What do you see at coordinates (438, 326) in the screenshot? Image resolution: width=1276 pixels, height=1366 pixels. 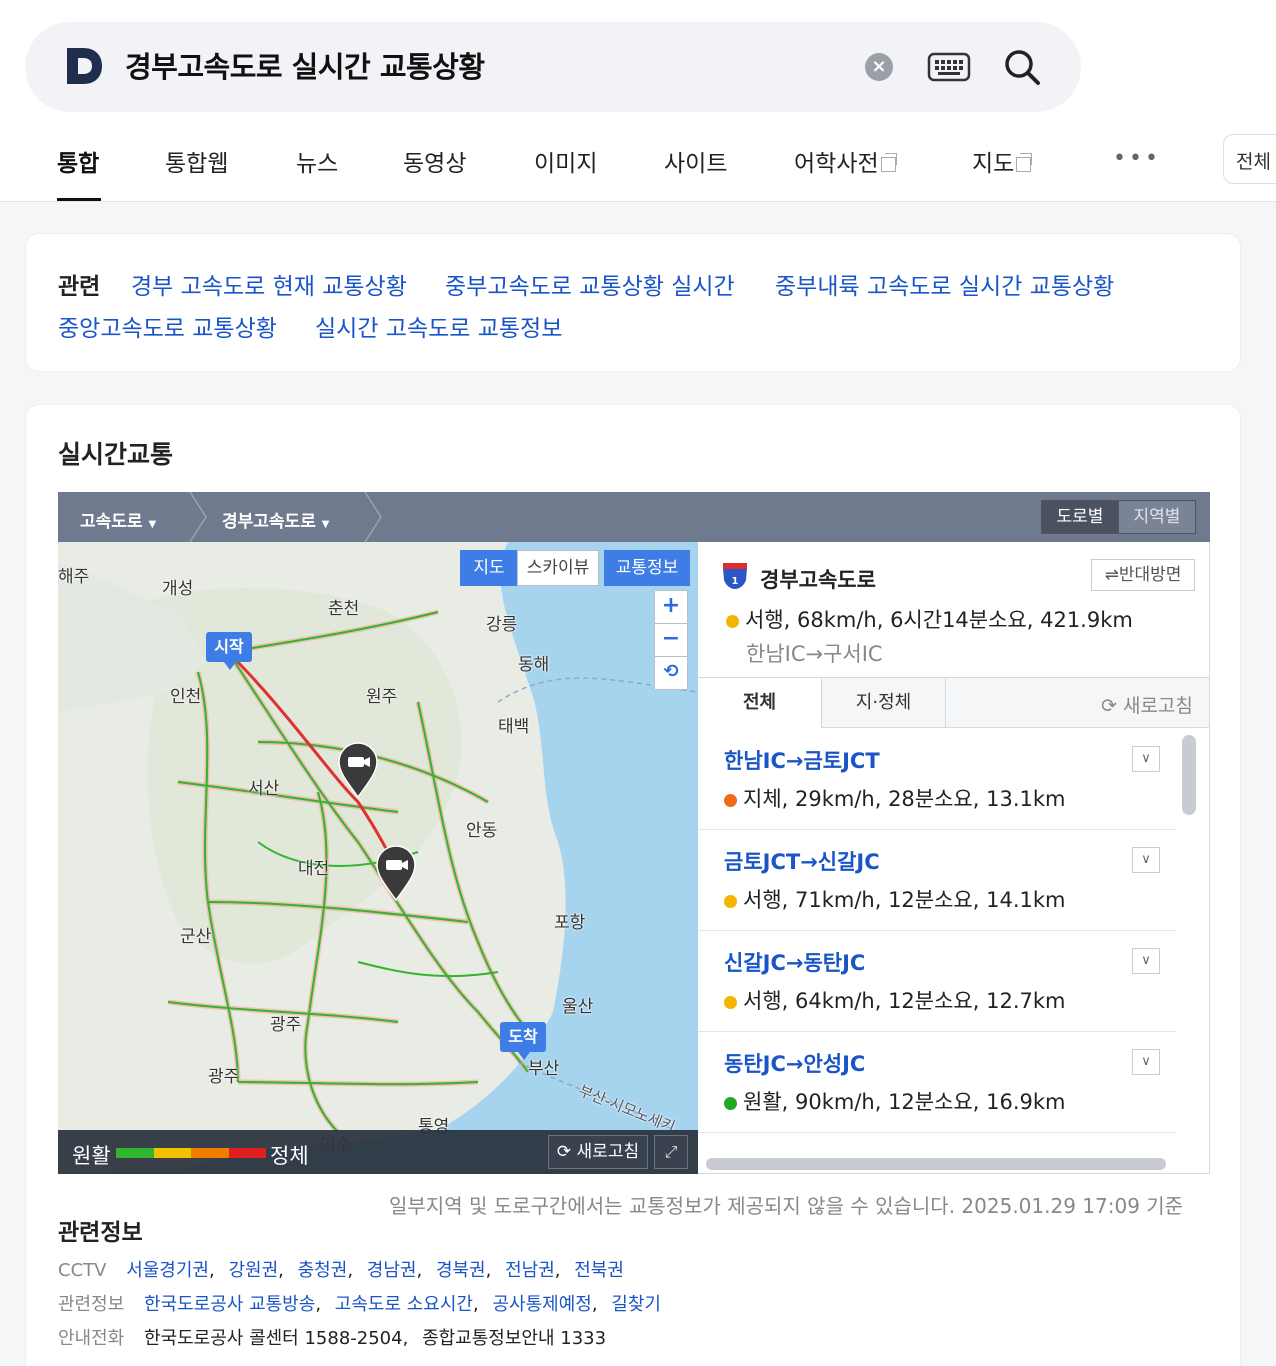 I see `related-link: 실시간 고속도로 교통정보` at bounding box center [438, 326].